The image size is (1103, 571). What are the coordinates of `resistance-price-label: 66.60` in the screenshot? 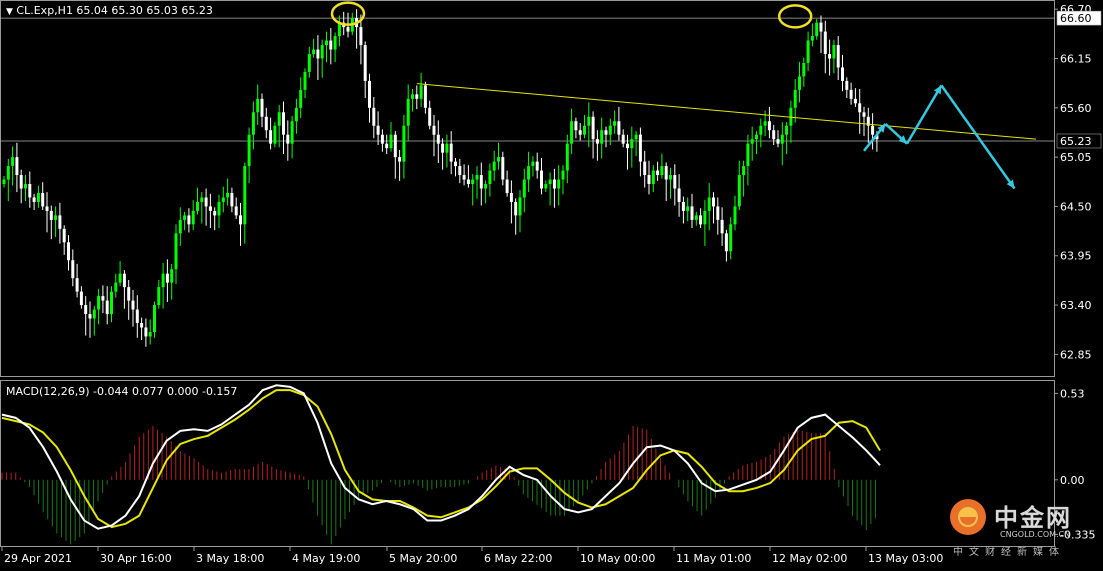 It's located at (1076, 18).